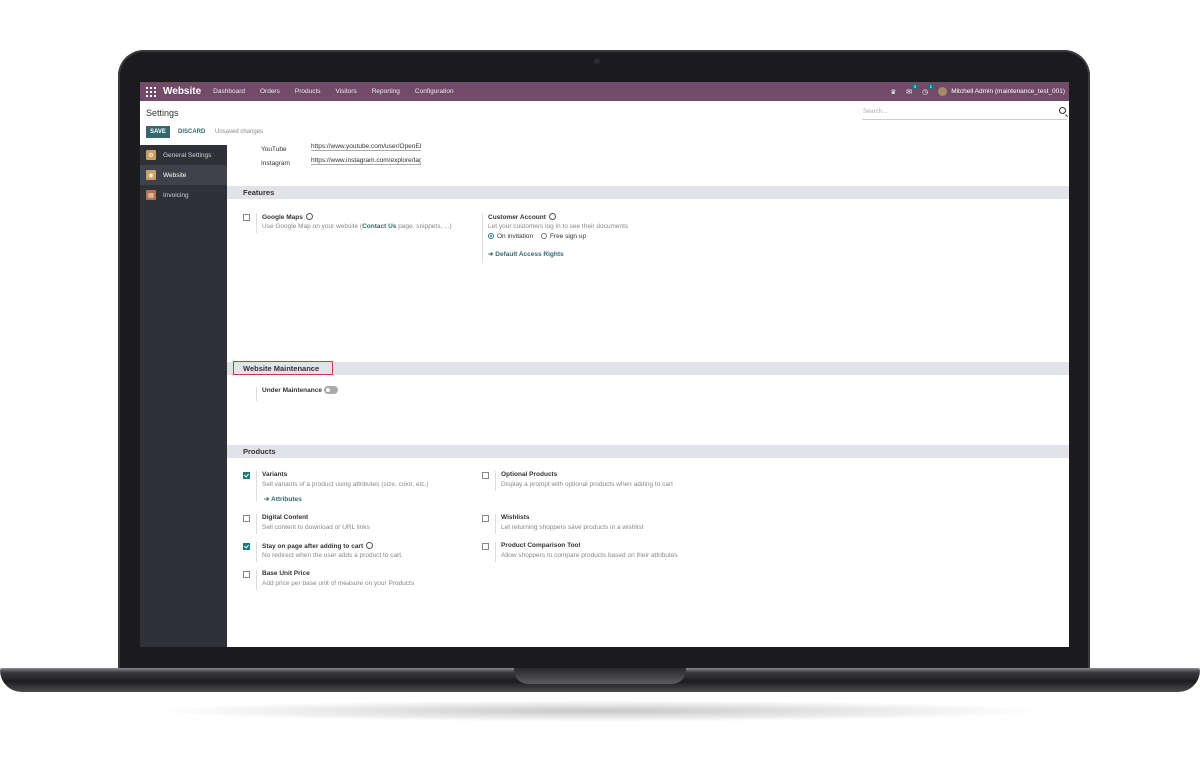 The height and width of the screenshot is (766, 1200). Describe the element at coordinates (151, 195) in the screenshot. I see `invoicing-icon: ▤` at that location.